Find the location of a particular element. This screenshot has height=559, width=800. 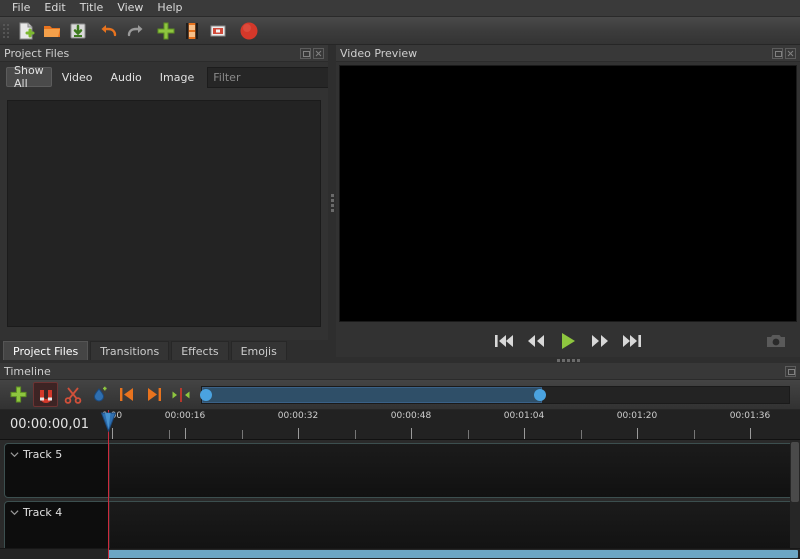

open-project-button is located at coordinates (52, 31).